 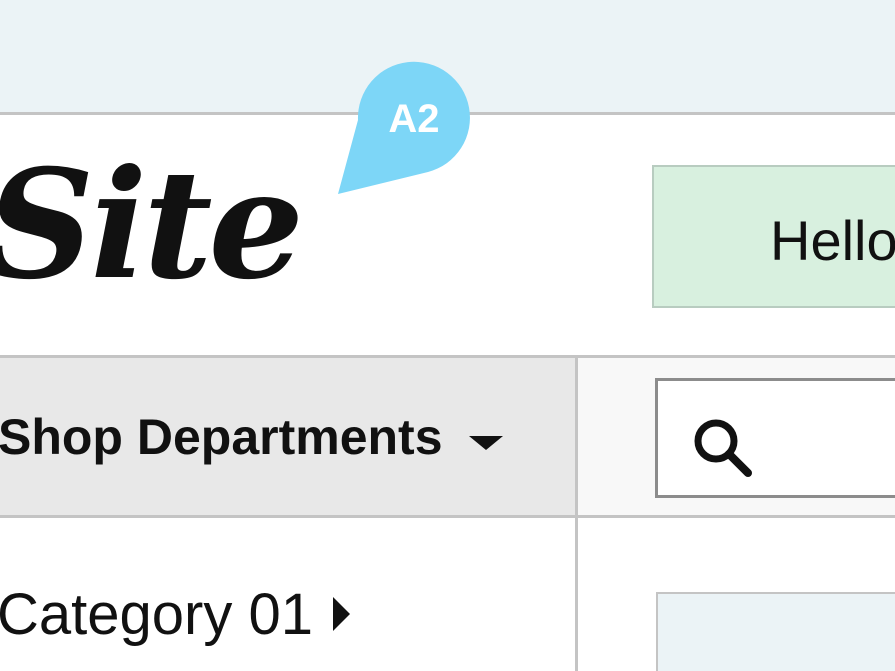 What do you see at coordinates (341, 614) in the screenshot?
I see `chevron-right-icon` at bounding box center [341, 614].